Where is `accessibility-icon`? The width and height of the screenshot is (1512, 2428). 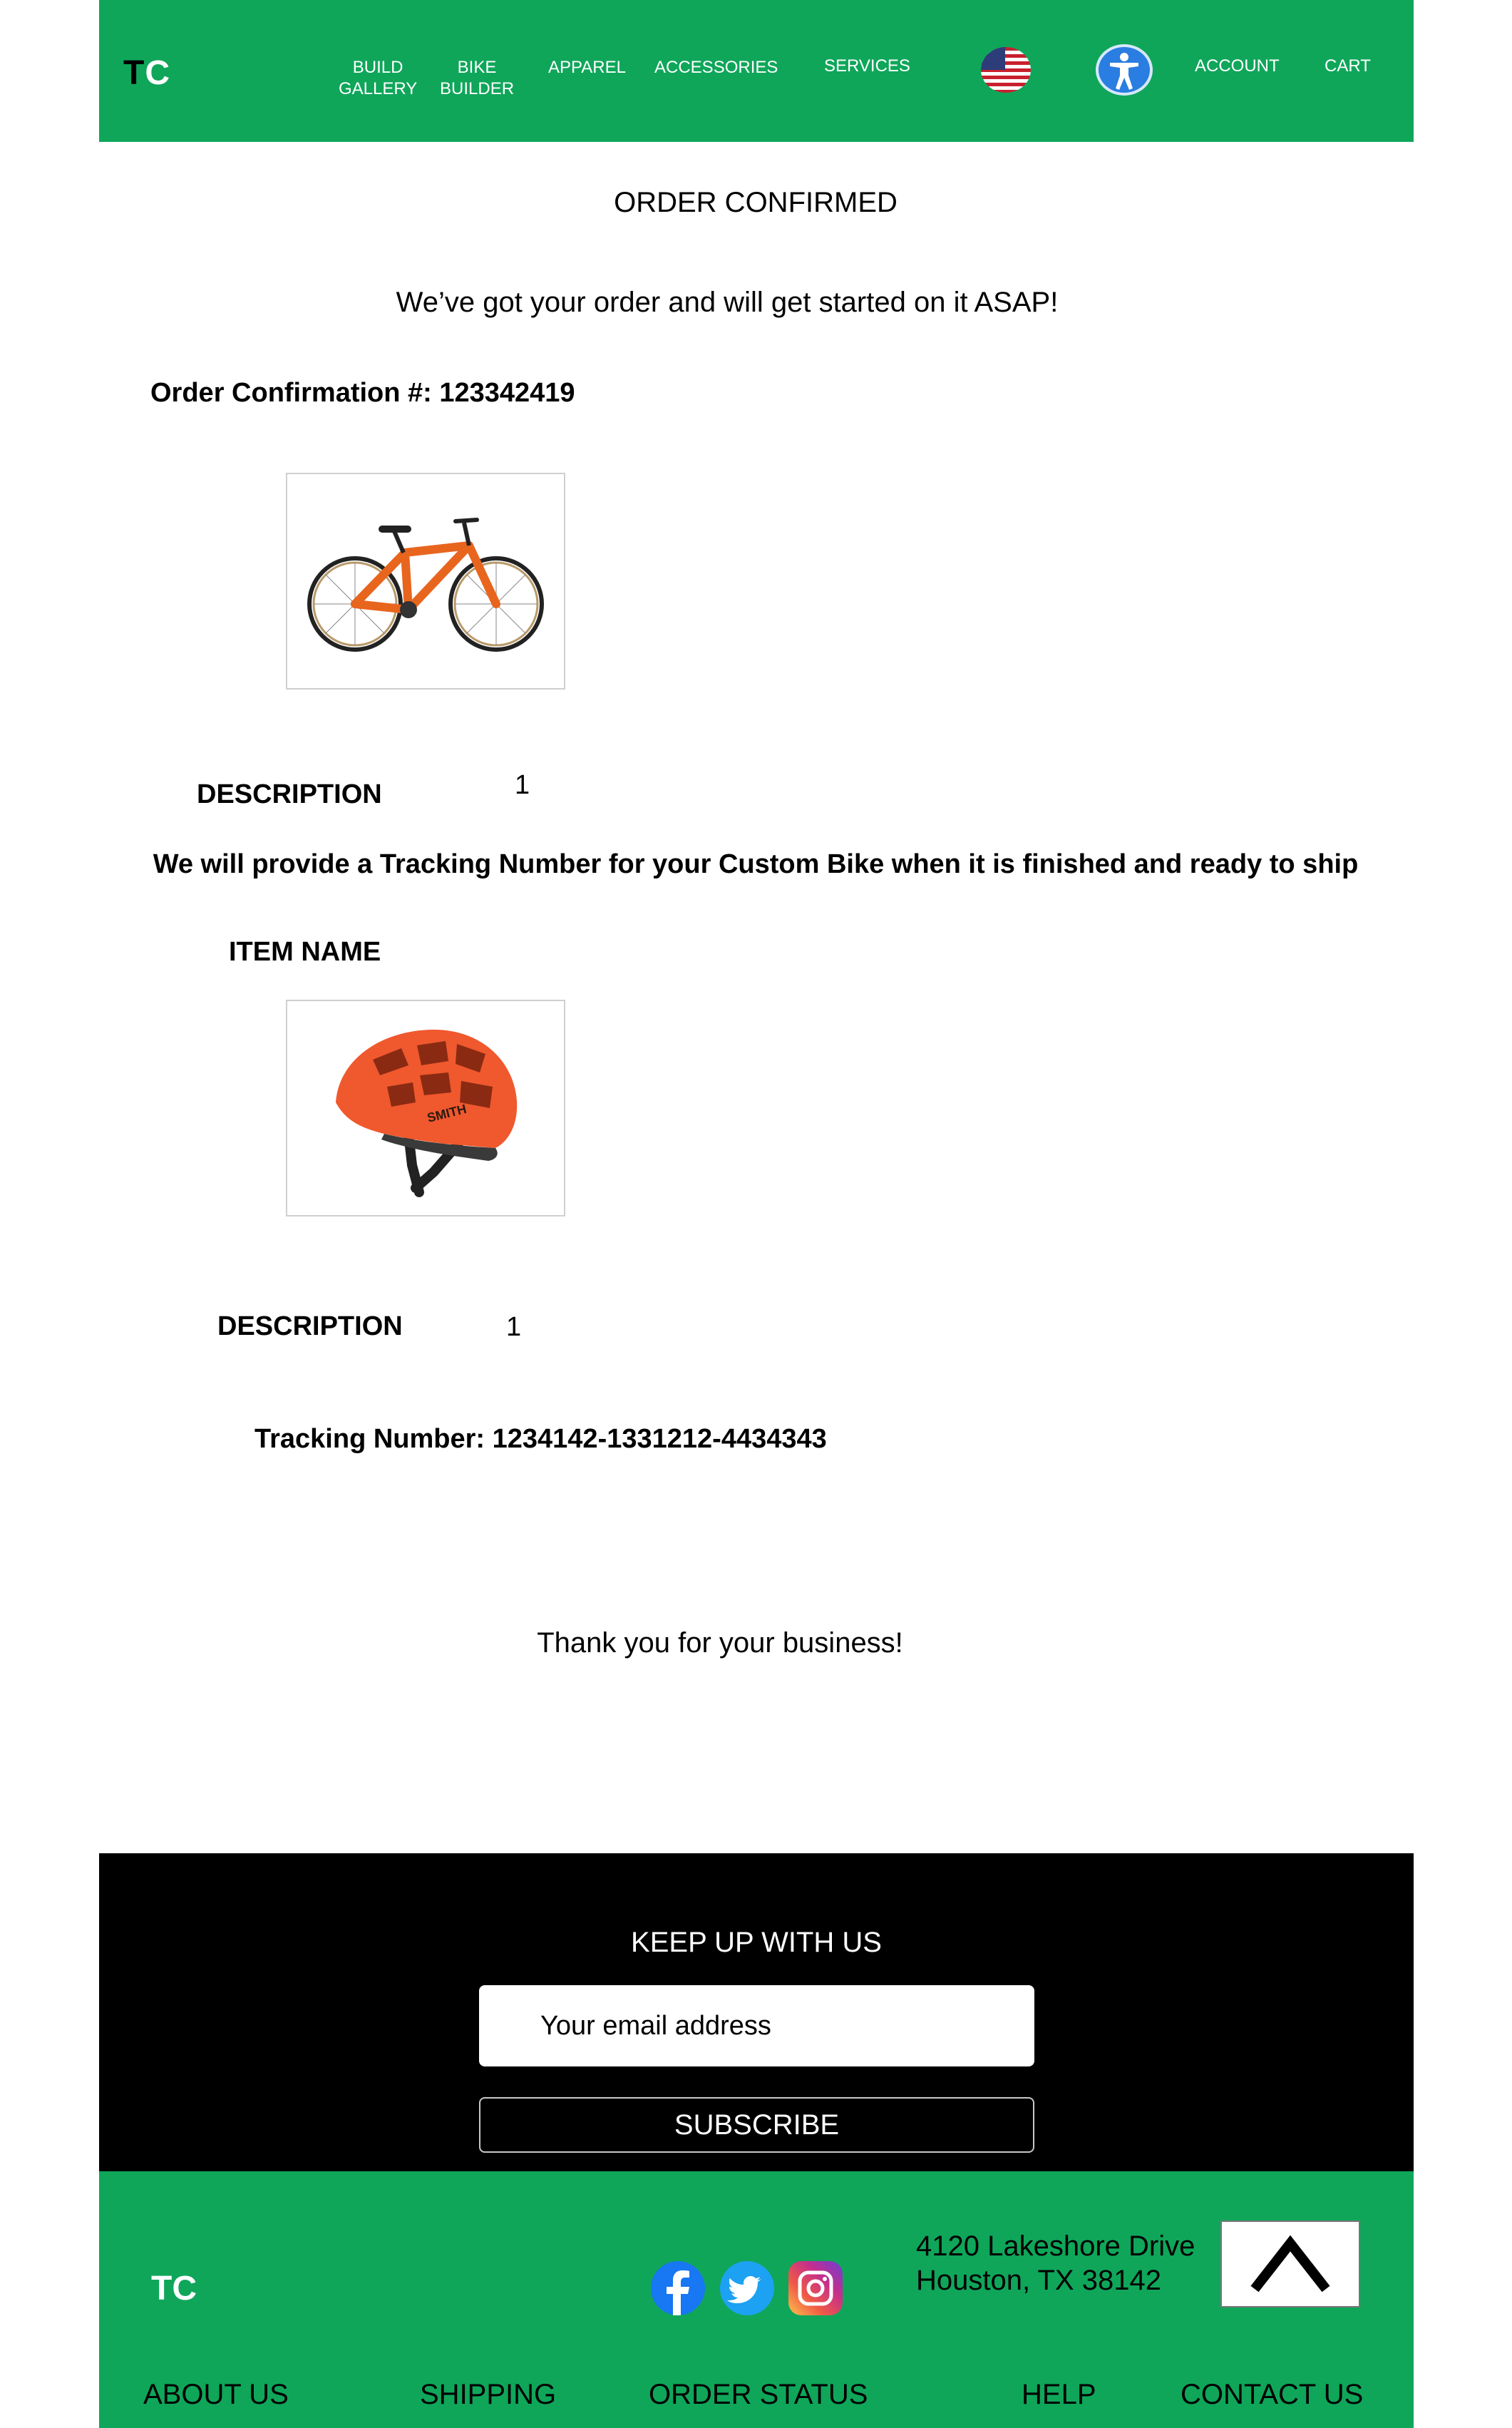 accessibility-icon is located at coordinates (1124, 70).